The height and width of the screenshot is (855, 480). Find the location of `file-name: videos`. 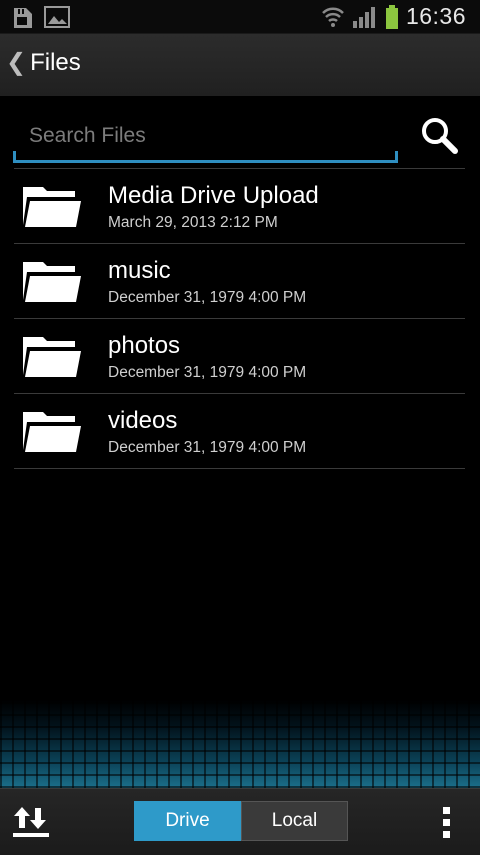

file-name: videos is located at coordinates (143, 420).